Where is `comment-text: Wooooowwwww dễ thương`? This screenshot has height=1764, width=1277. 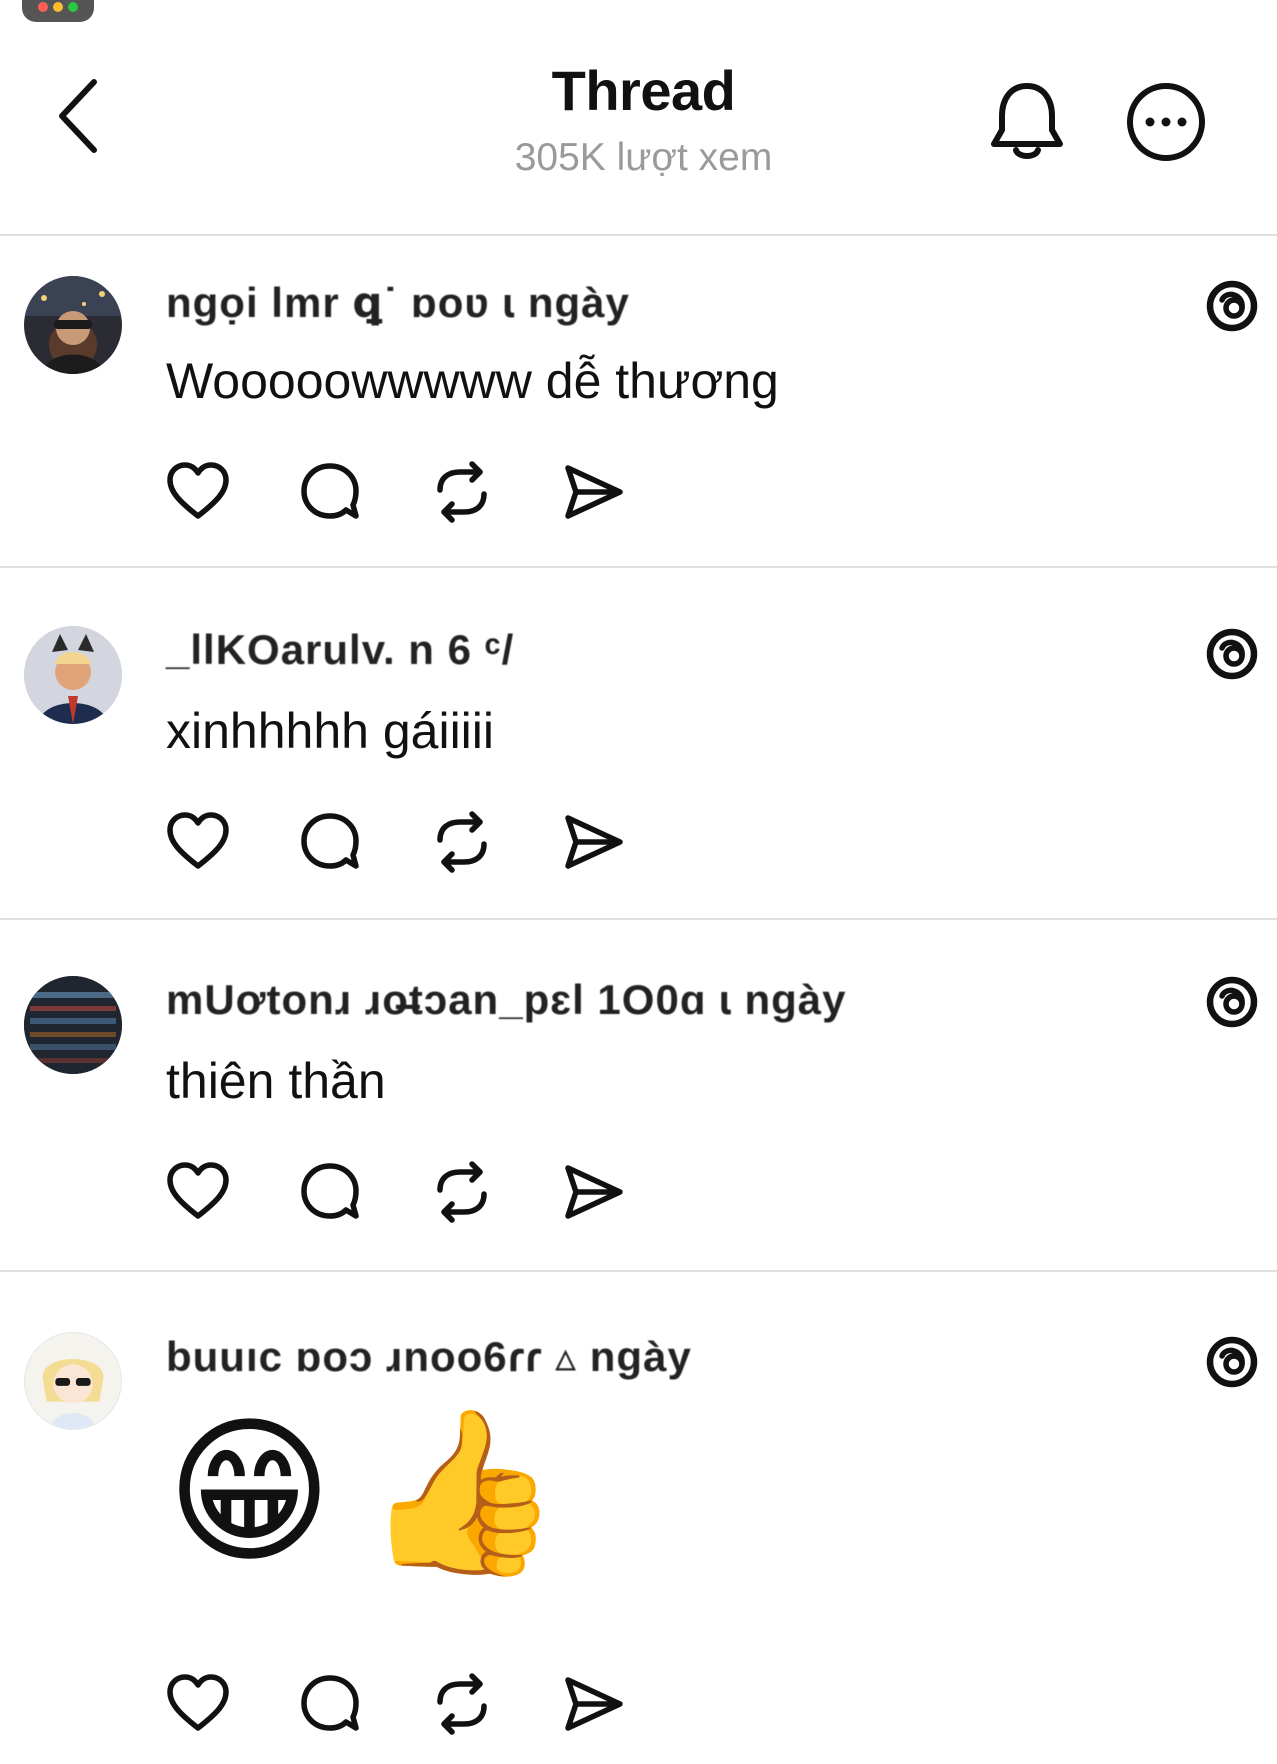
comment-text: Wooooowwwww dễ thương is located at coordinates (472, 381).